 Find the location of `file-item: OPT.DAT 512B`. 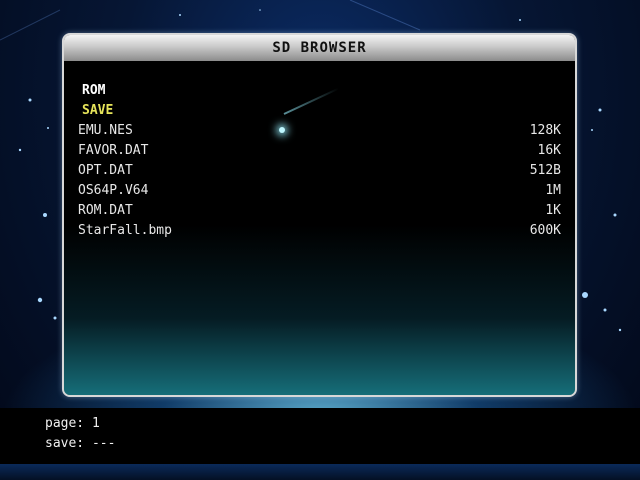

file-item: OPT.DAT 512B is located at coordinates (319, 171).